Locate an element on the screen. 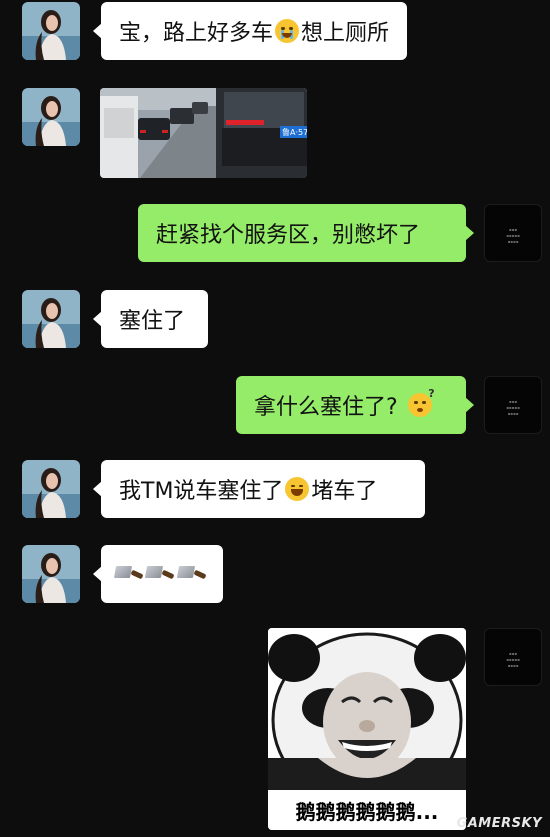 This screenshot has width=550, height=837. traffic-jam-photo: 鲁A·57 is located at coordinates (203, 133).